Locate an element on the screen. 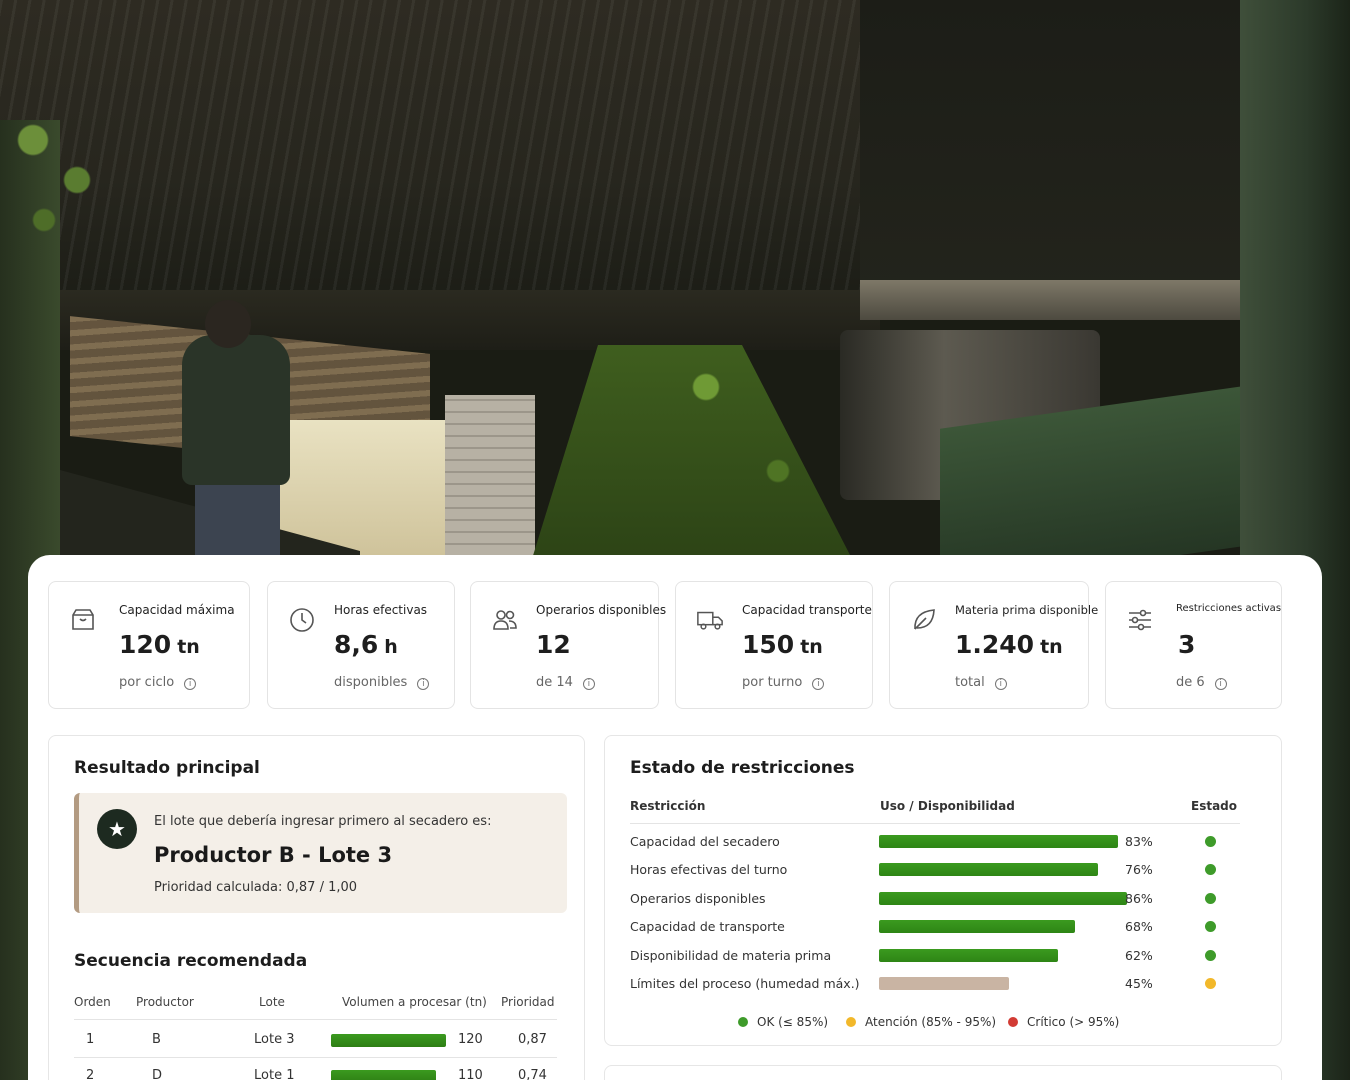  right-wall is located at coordinates (1060, 300).